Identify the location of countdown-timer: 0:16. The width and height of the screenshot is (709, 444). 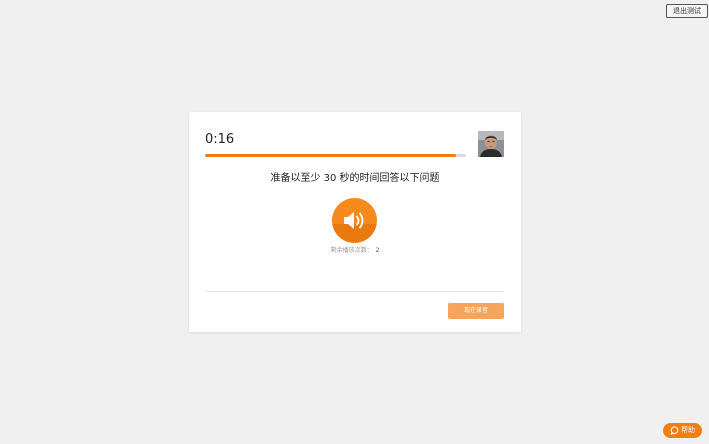
(220, 139).